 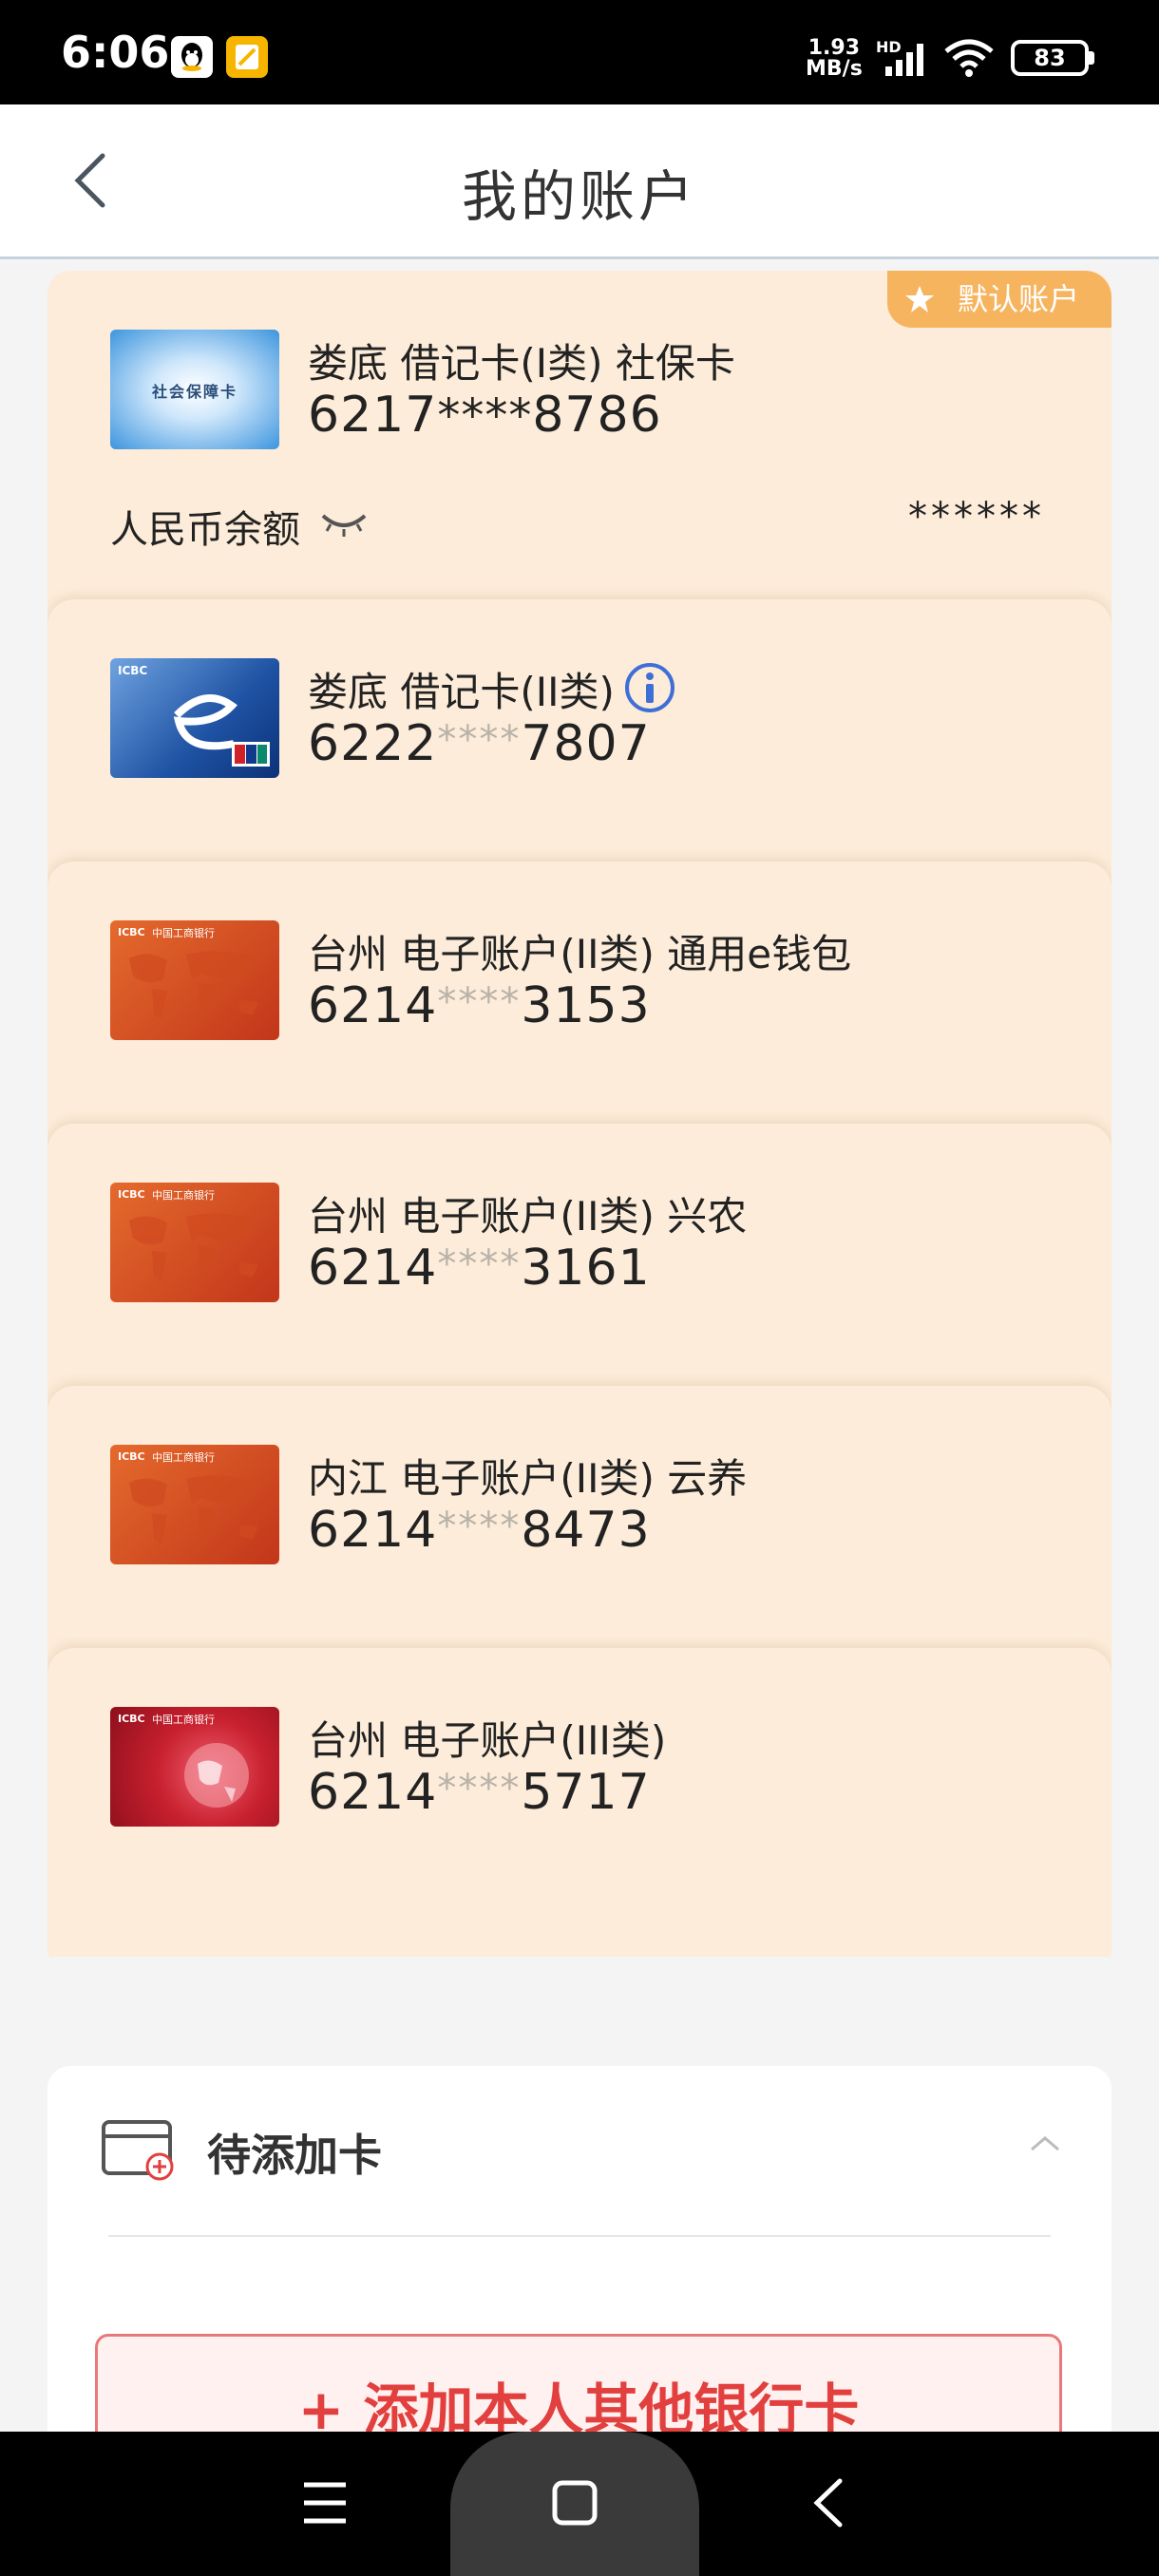 What do you see at coordinates (487, 1740) in the screenshot?
I see `account-name: 台州 电子账户(III类)` at bounding box center [487, 1740].